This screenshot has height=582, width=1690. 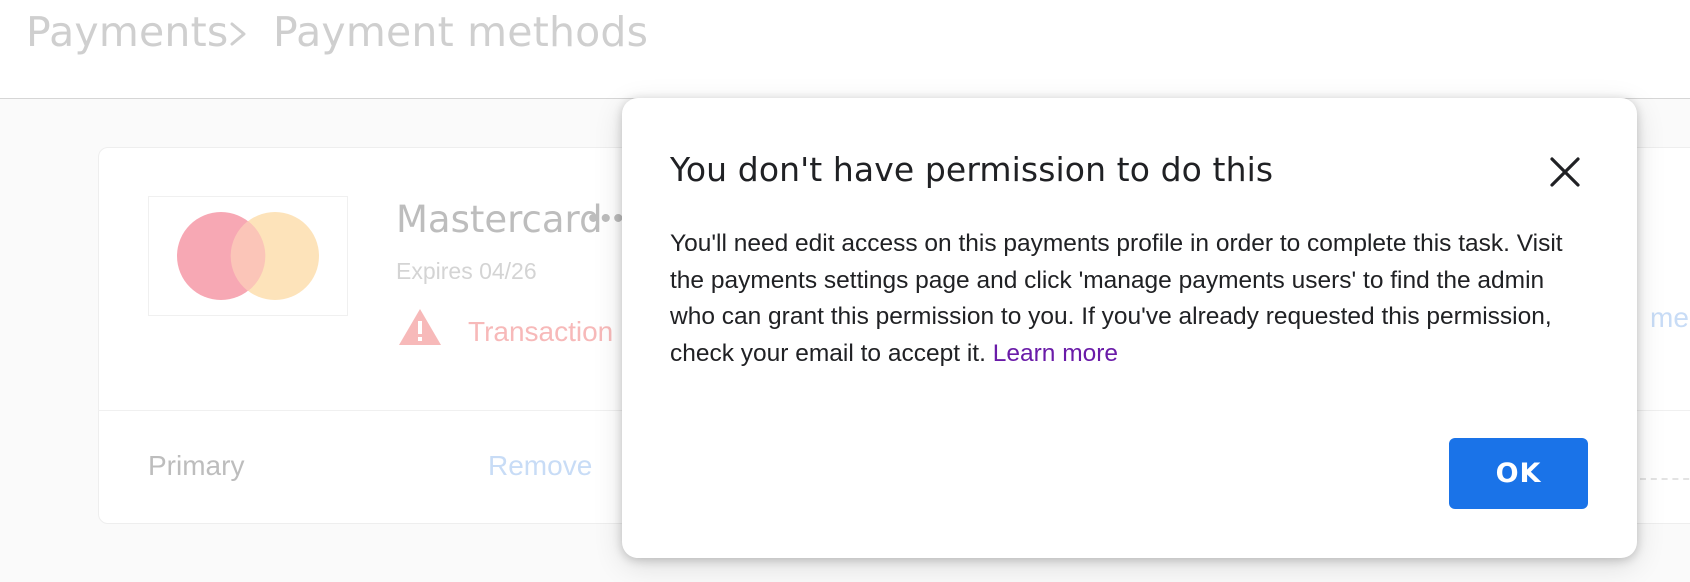 I want to click on close-icon, so click(x=1565, y=172).